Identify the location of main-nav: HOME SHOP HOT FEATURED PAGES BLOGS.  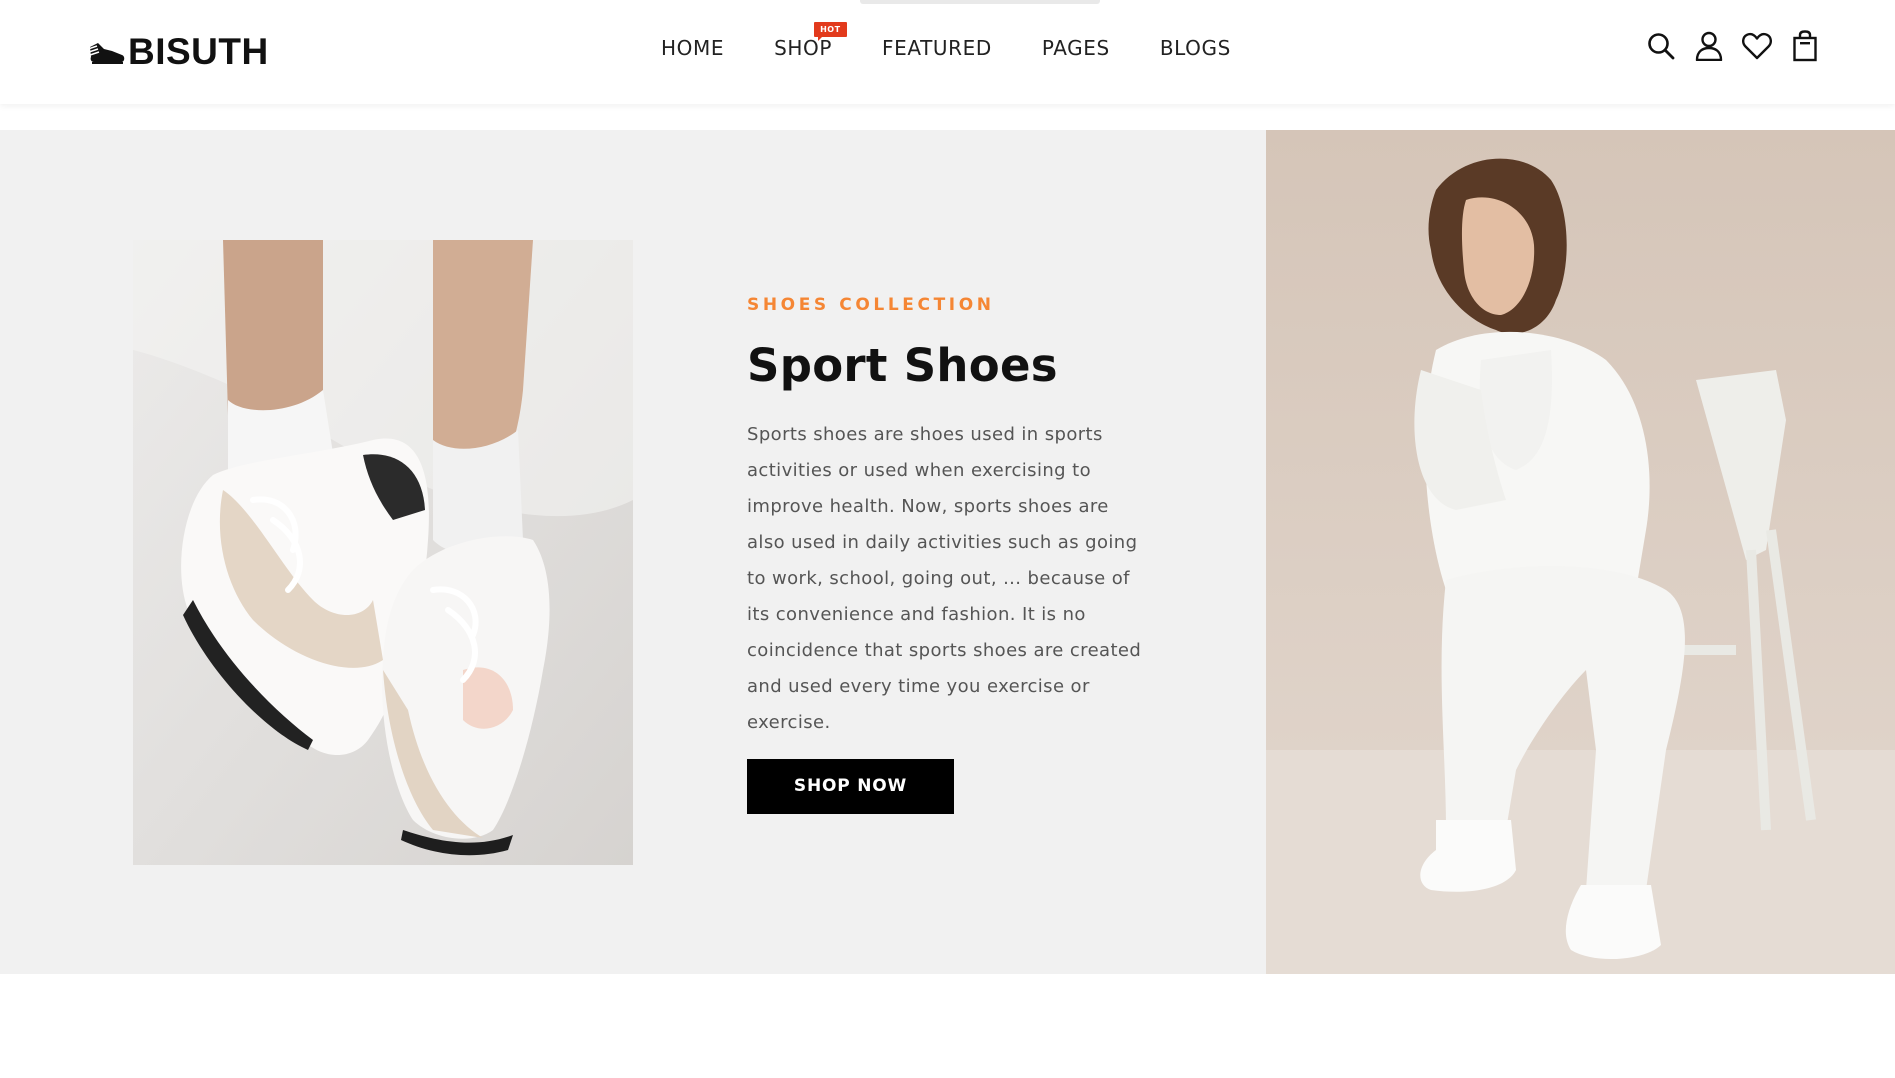
(946, 41).